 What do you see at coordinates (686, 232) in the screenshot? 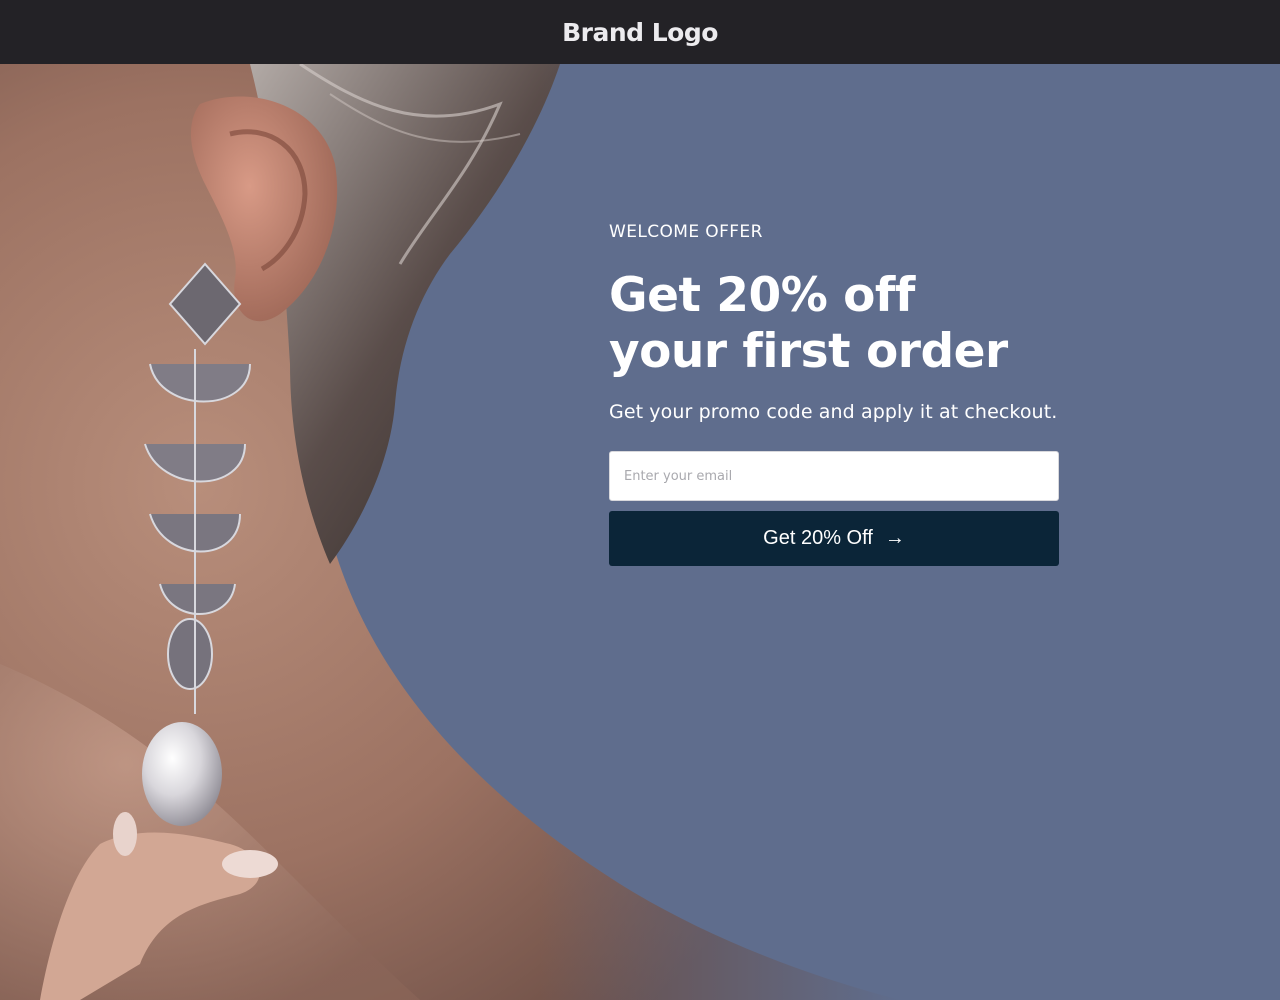
I see `eyebrow-label: WELCOME OFFER` at bounding box center [686, 232].